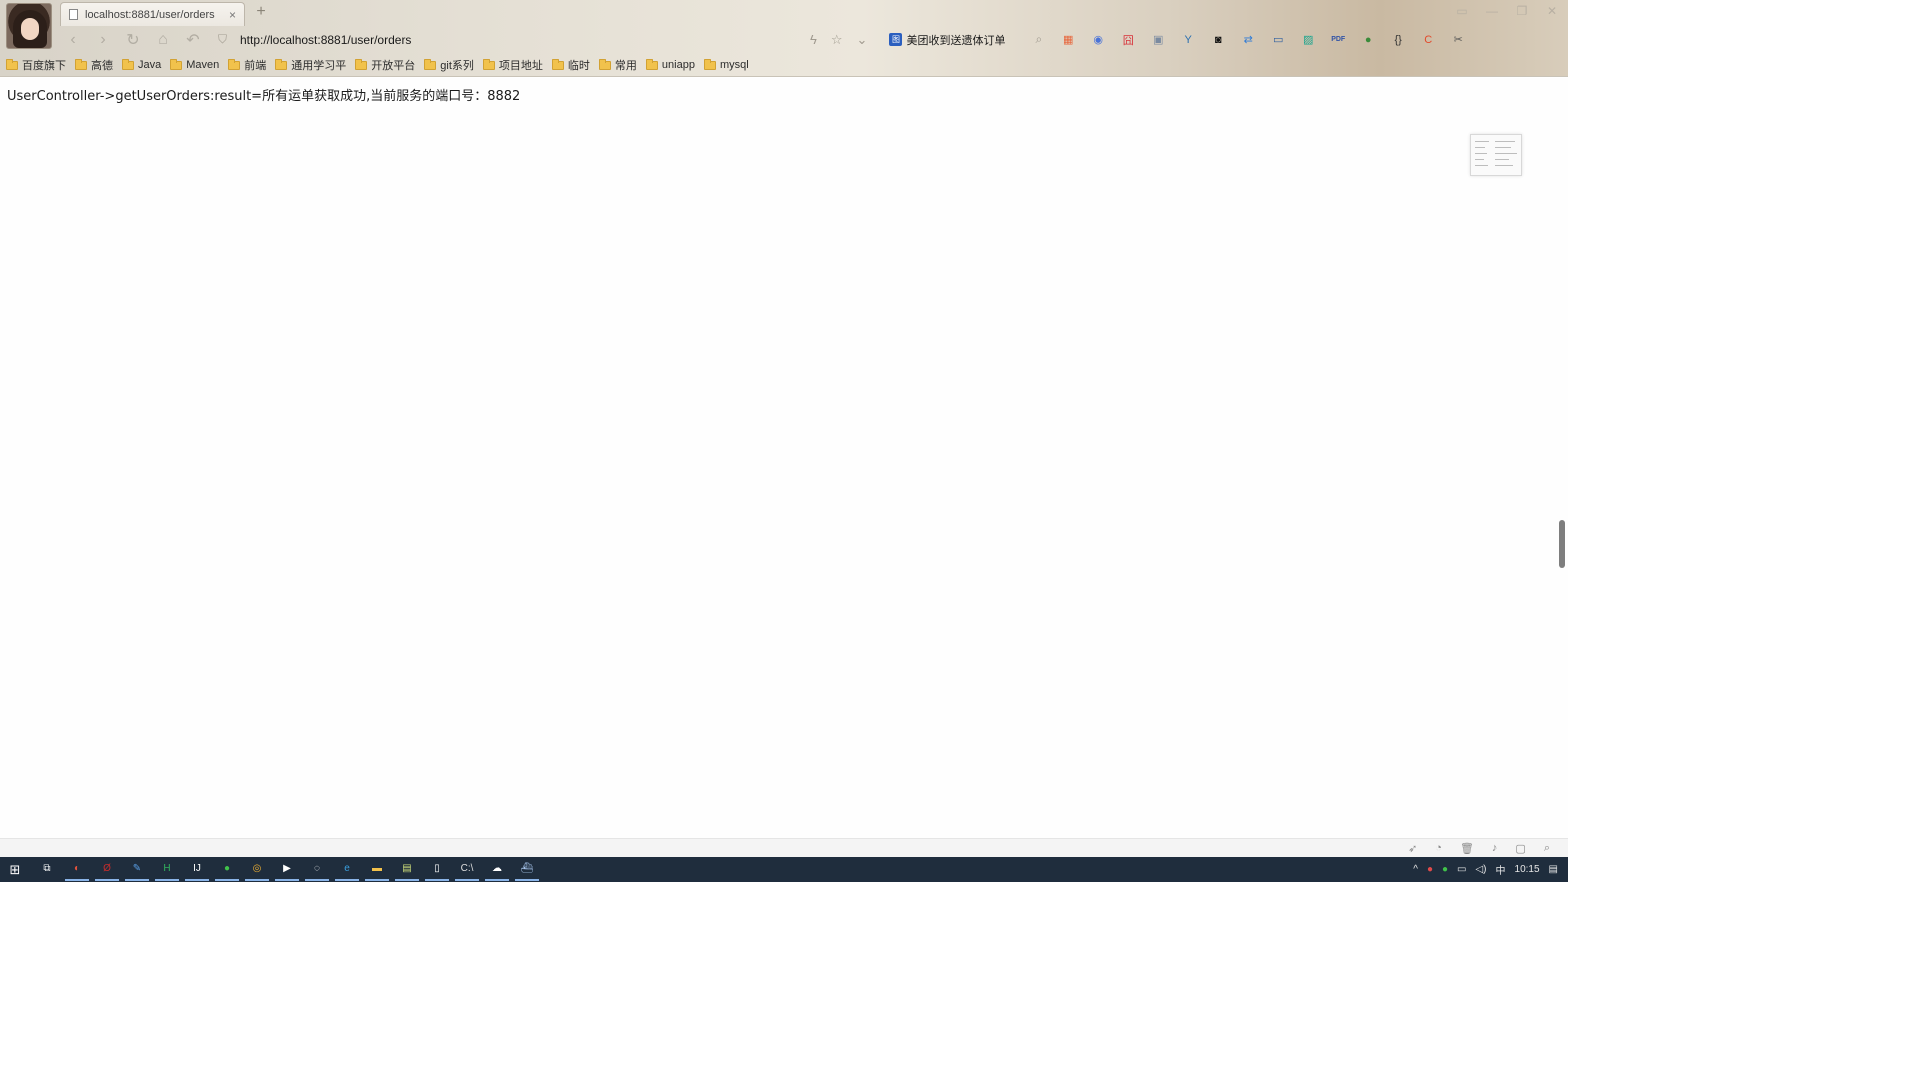 The width and height of the screenshot is (1920, 1080). What do you see at coordinates (1458, 40) in the screenshot?
I see `scissors-icon: ✂` at bounding box center [1458, 40].